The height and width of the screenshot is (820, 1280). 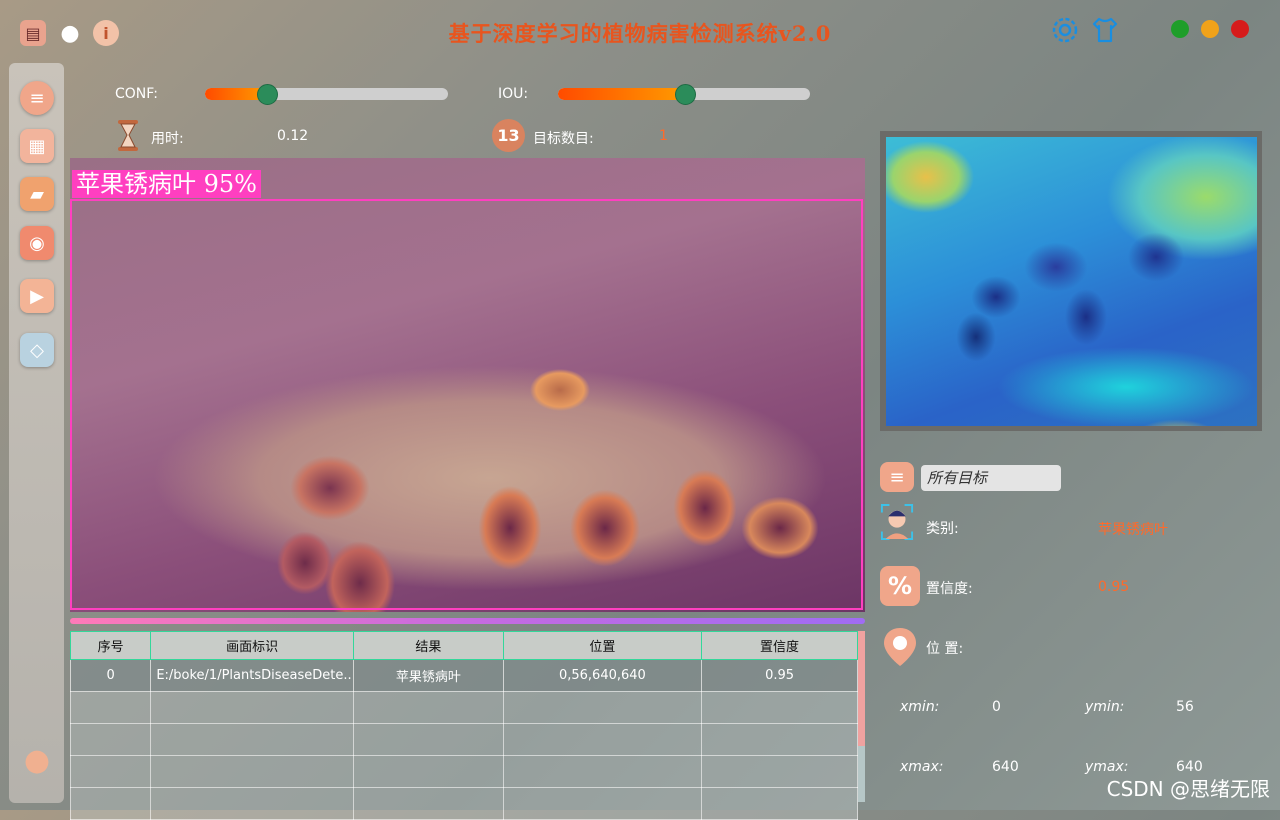 I want to click on cell-result: 苹果锈病叶, so click(x=428, y=675).